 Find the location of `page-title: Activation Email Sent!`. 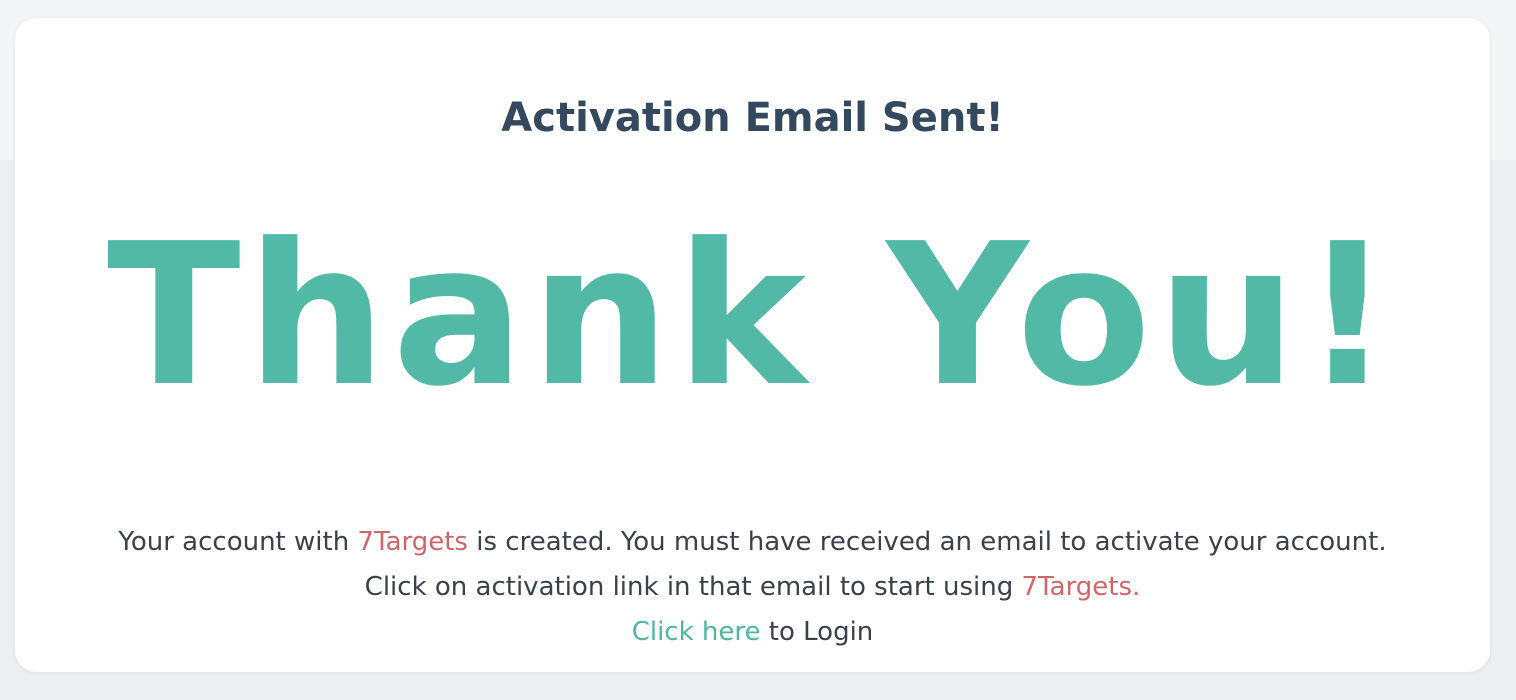

page-title: Activation Email Sent! is located at coordinates (752, 118).